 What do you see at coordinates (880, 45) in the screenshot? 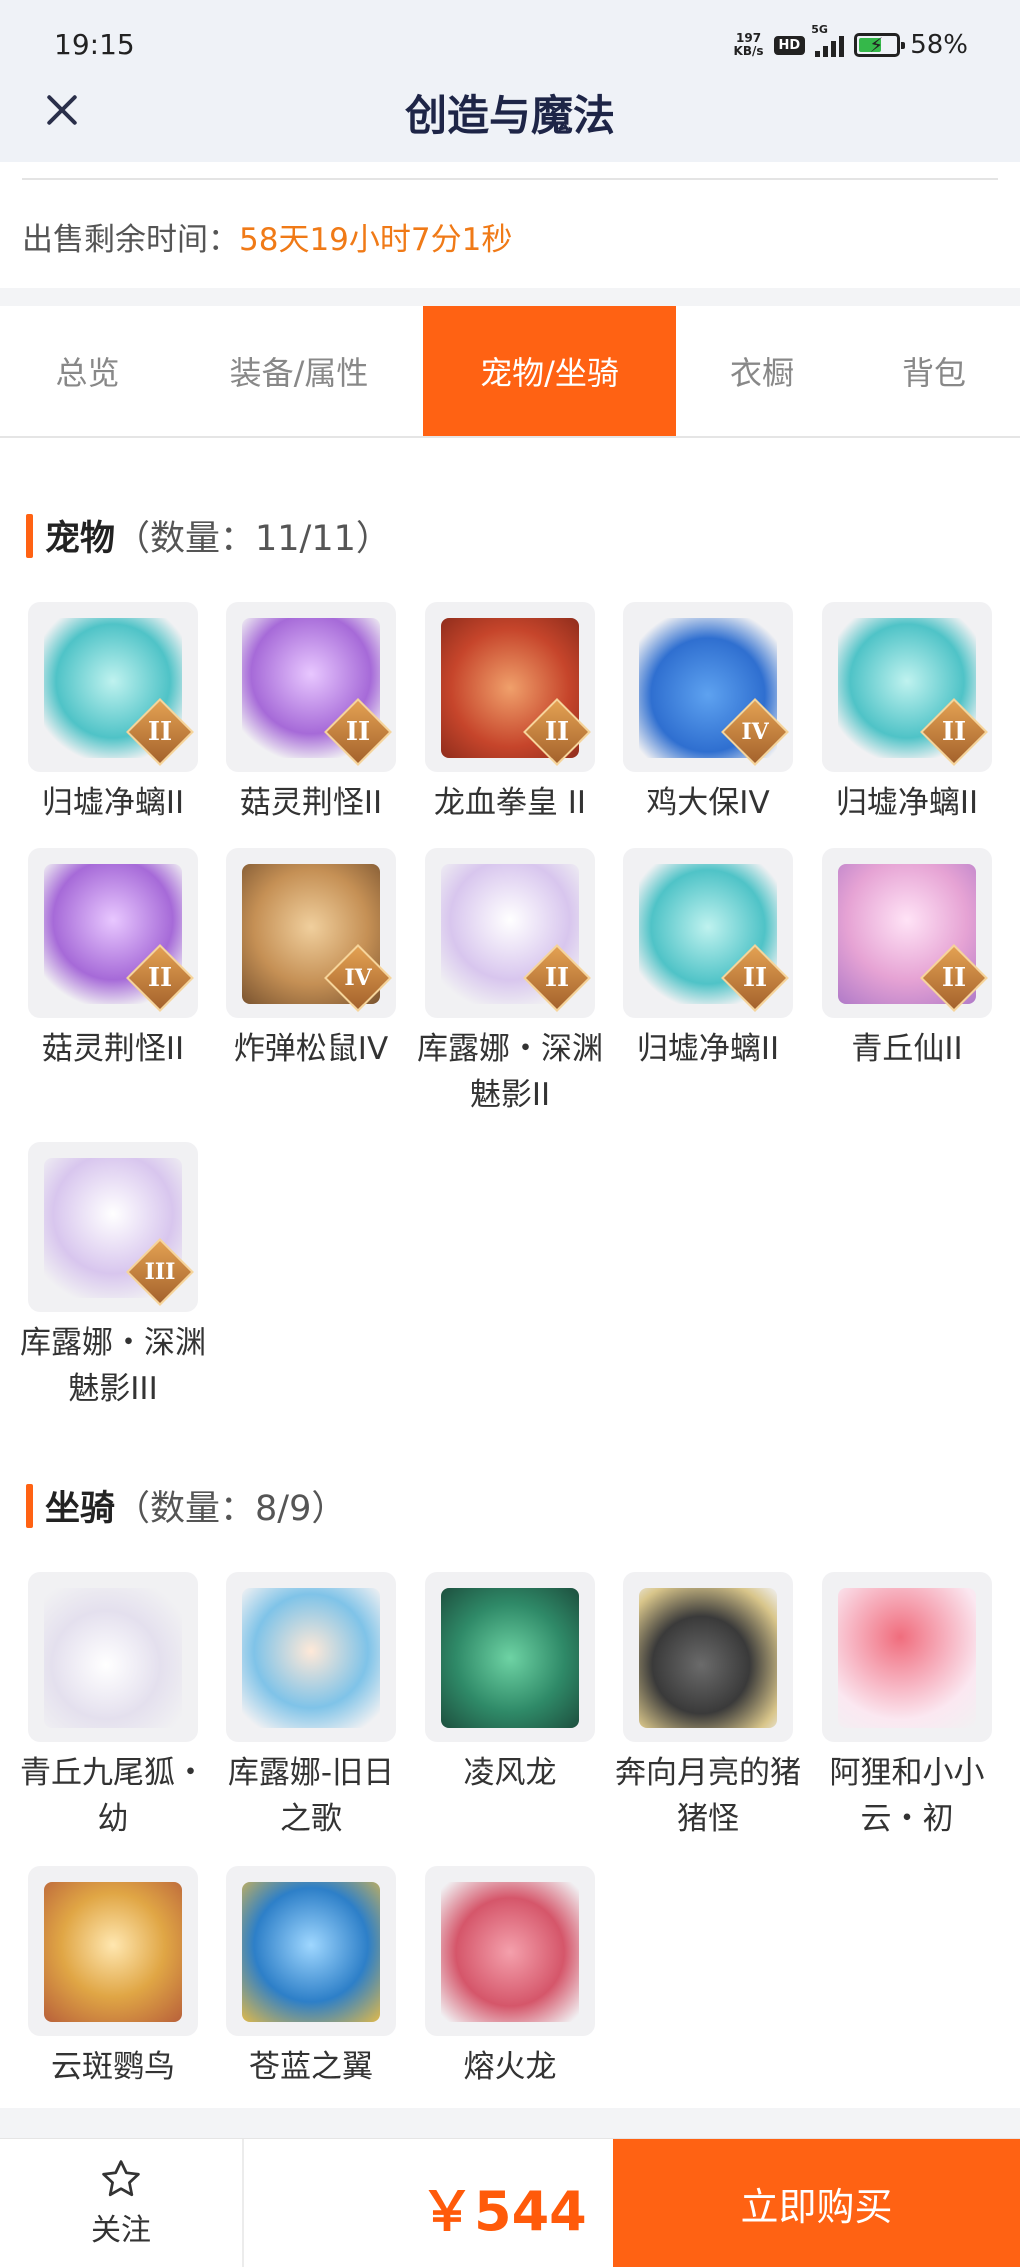
I see `battery-icon: ⚡` at bounding box center [880, 45].